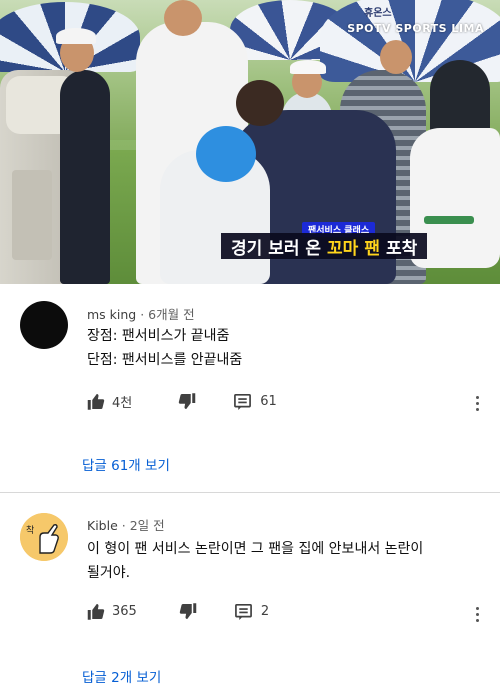 Image resolution: width=500 pixels, height=691 pixels. Describe the element at coordinates (260, 103) in the screenshot. I see `golfer-head` at that location.